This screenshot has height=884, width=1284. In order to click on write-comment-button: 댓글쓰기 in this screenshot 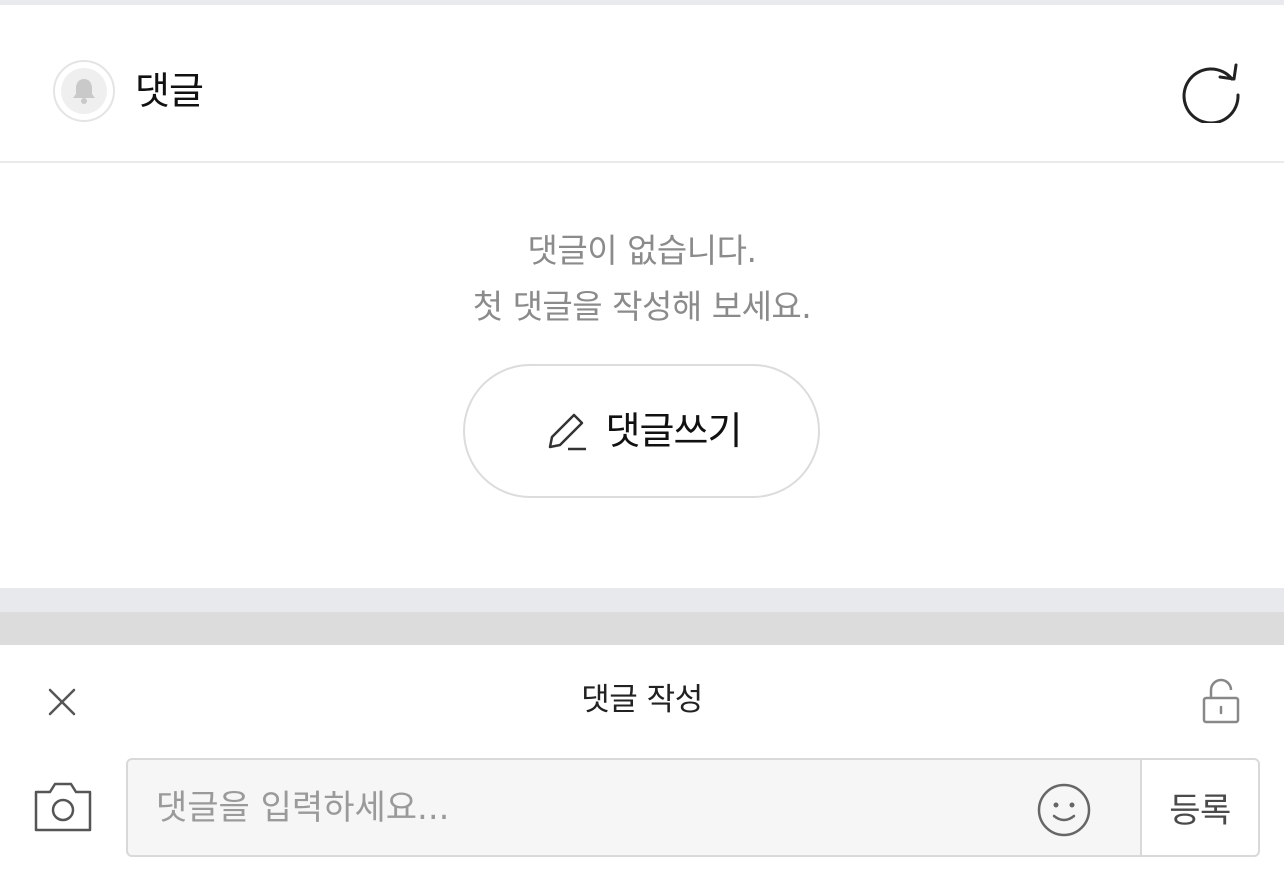, I will do `click(641, 431)`.